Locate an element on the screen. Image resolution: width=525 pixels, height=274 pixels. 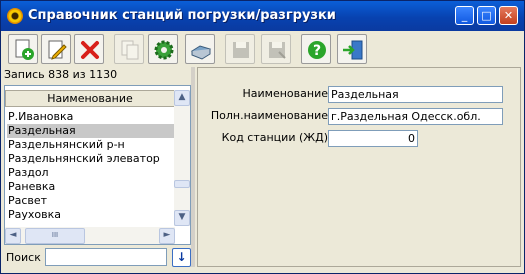
save-as-button is located at coordinates (276, 49).